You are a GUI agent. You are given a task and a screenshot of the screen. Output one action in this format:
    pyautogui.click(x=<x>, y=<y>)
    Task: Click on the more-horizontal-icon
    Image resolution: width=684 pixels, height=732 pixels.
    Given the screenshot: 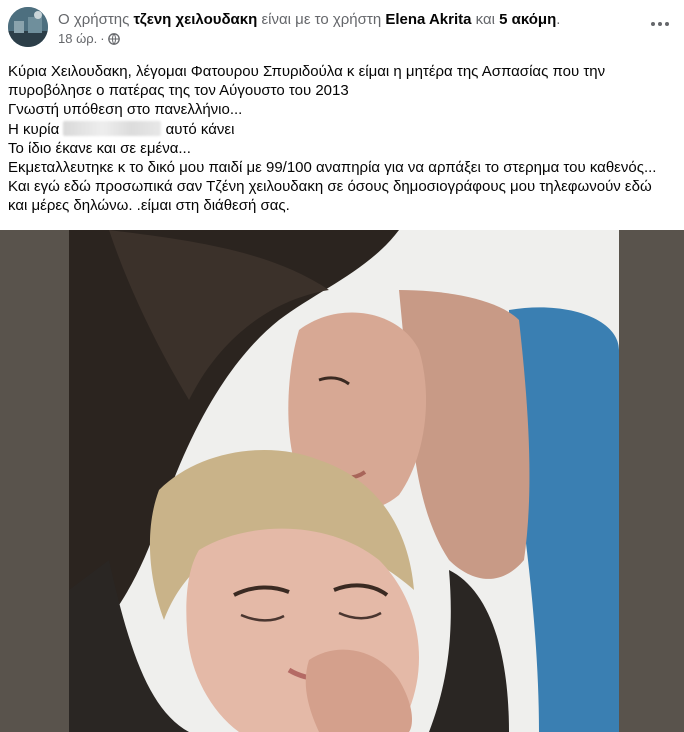 What is the action you would take?
    pyautogui.click(x=660, y=24)
    